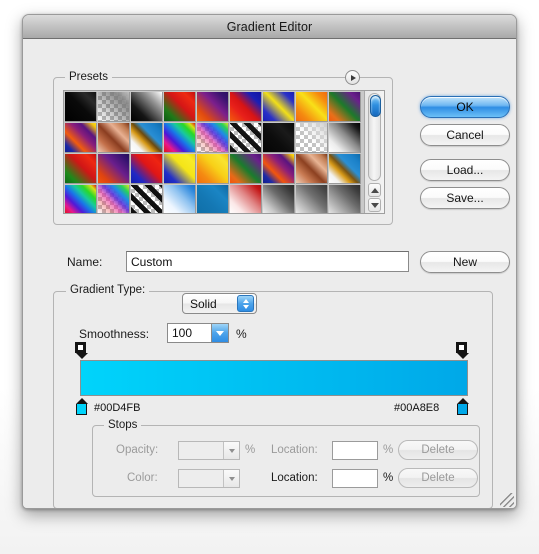 Image resolution: width=539 pixels, height=554 pixels. What do you see at coordinates (231, 450) in the screenshot?
I see `opacity-chevron-down-icon` at bounding box center [231, 450].